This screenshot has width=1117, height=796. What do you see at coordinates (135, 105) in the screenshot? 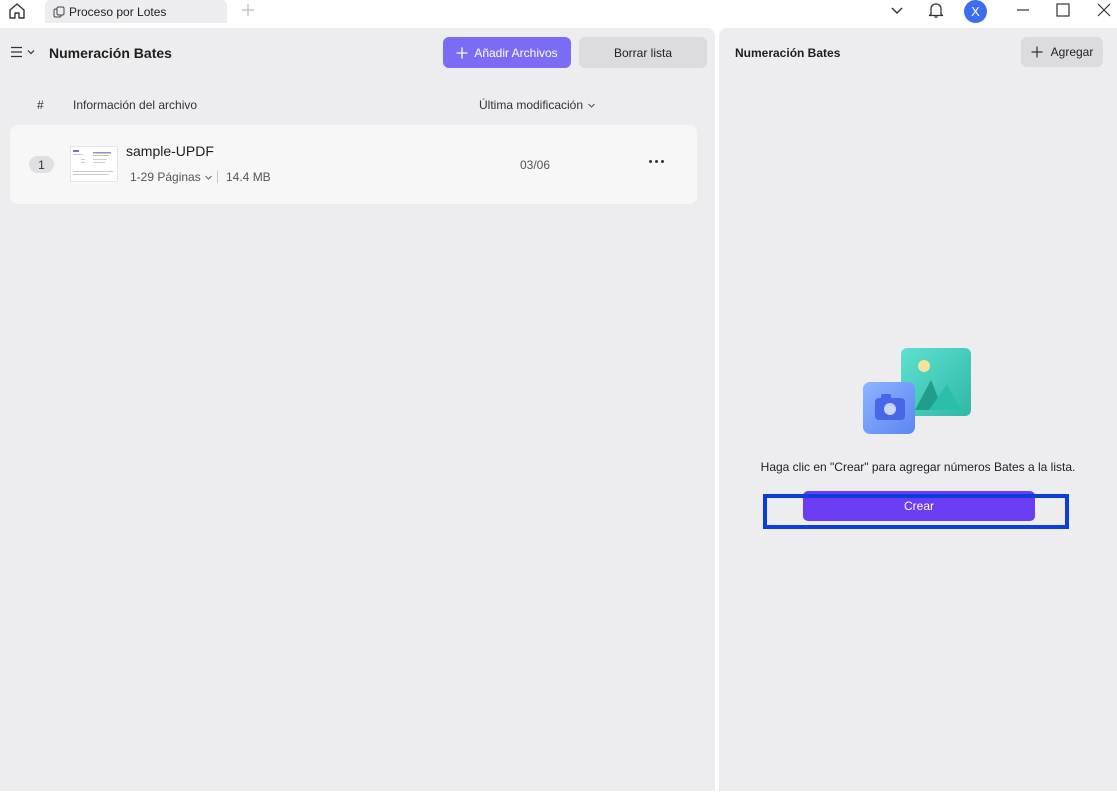
I see `column-header-info: Información del archivo` at bounding box center [135, 105].